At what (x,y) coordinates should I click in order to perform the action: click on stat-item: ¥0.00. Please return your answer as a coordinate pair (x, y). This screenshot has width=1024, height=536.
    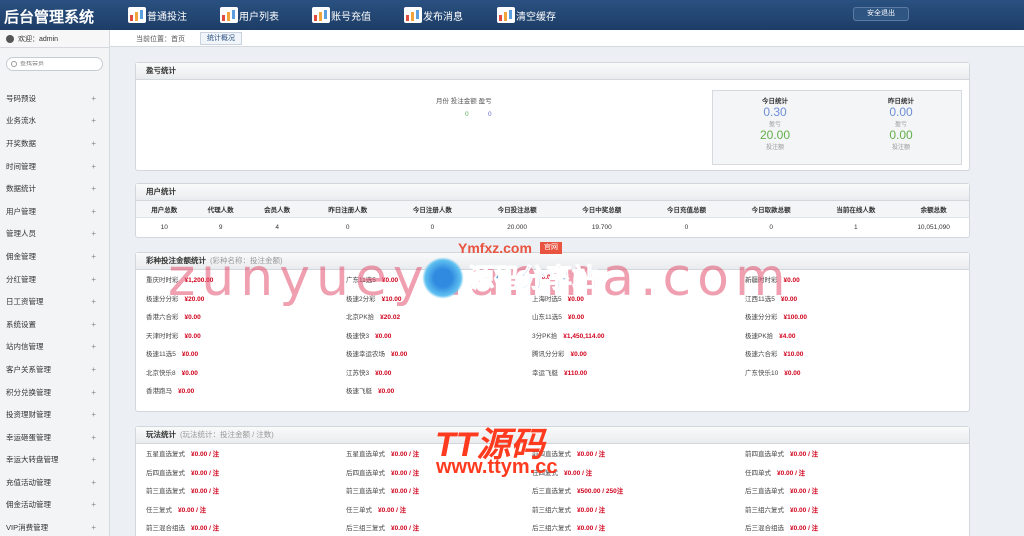
    Looking at the image, I should click on (543, 283).